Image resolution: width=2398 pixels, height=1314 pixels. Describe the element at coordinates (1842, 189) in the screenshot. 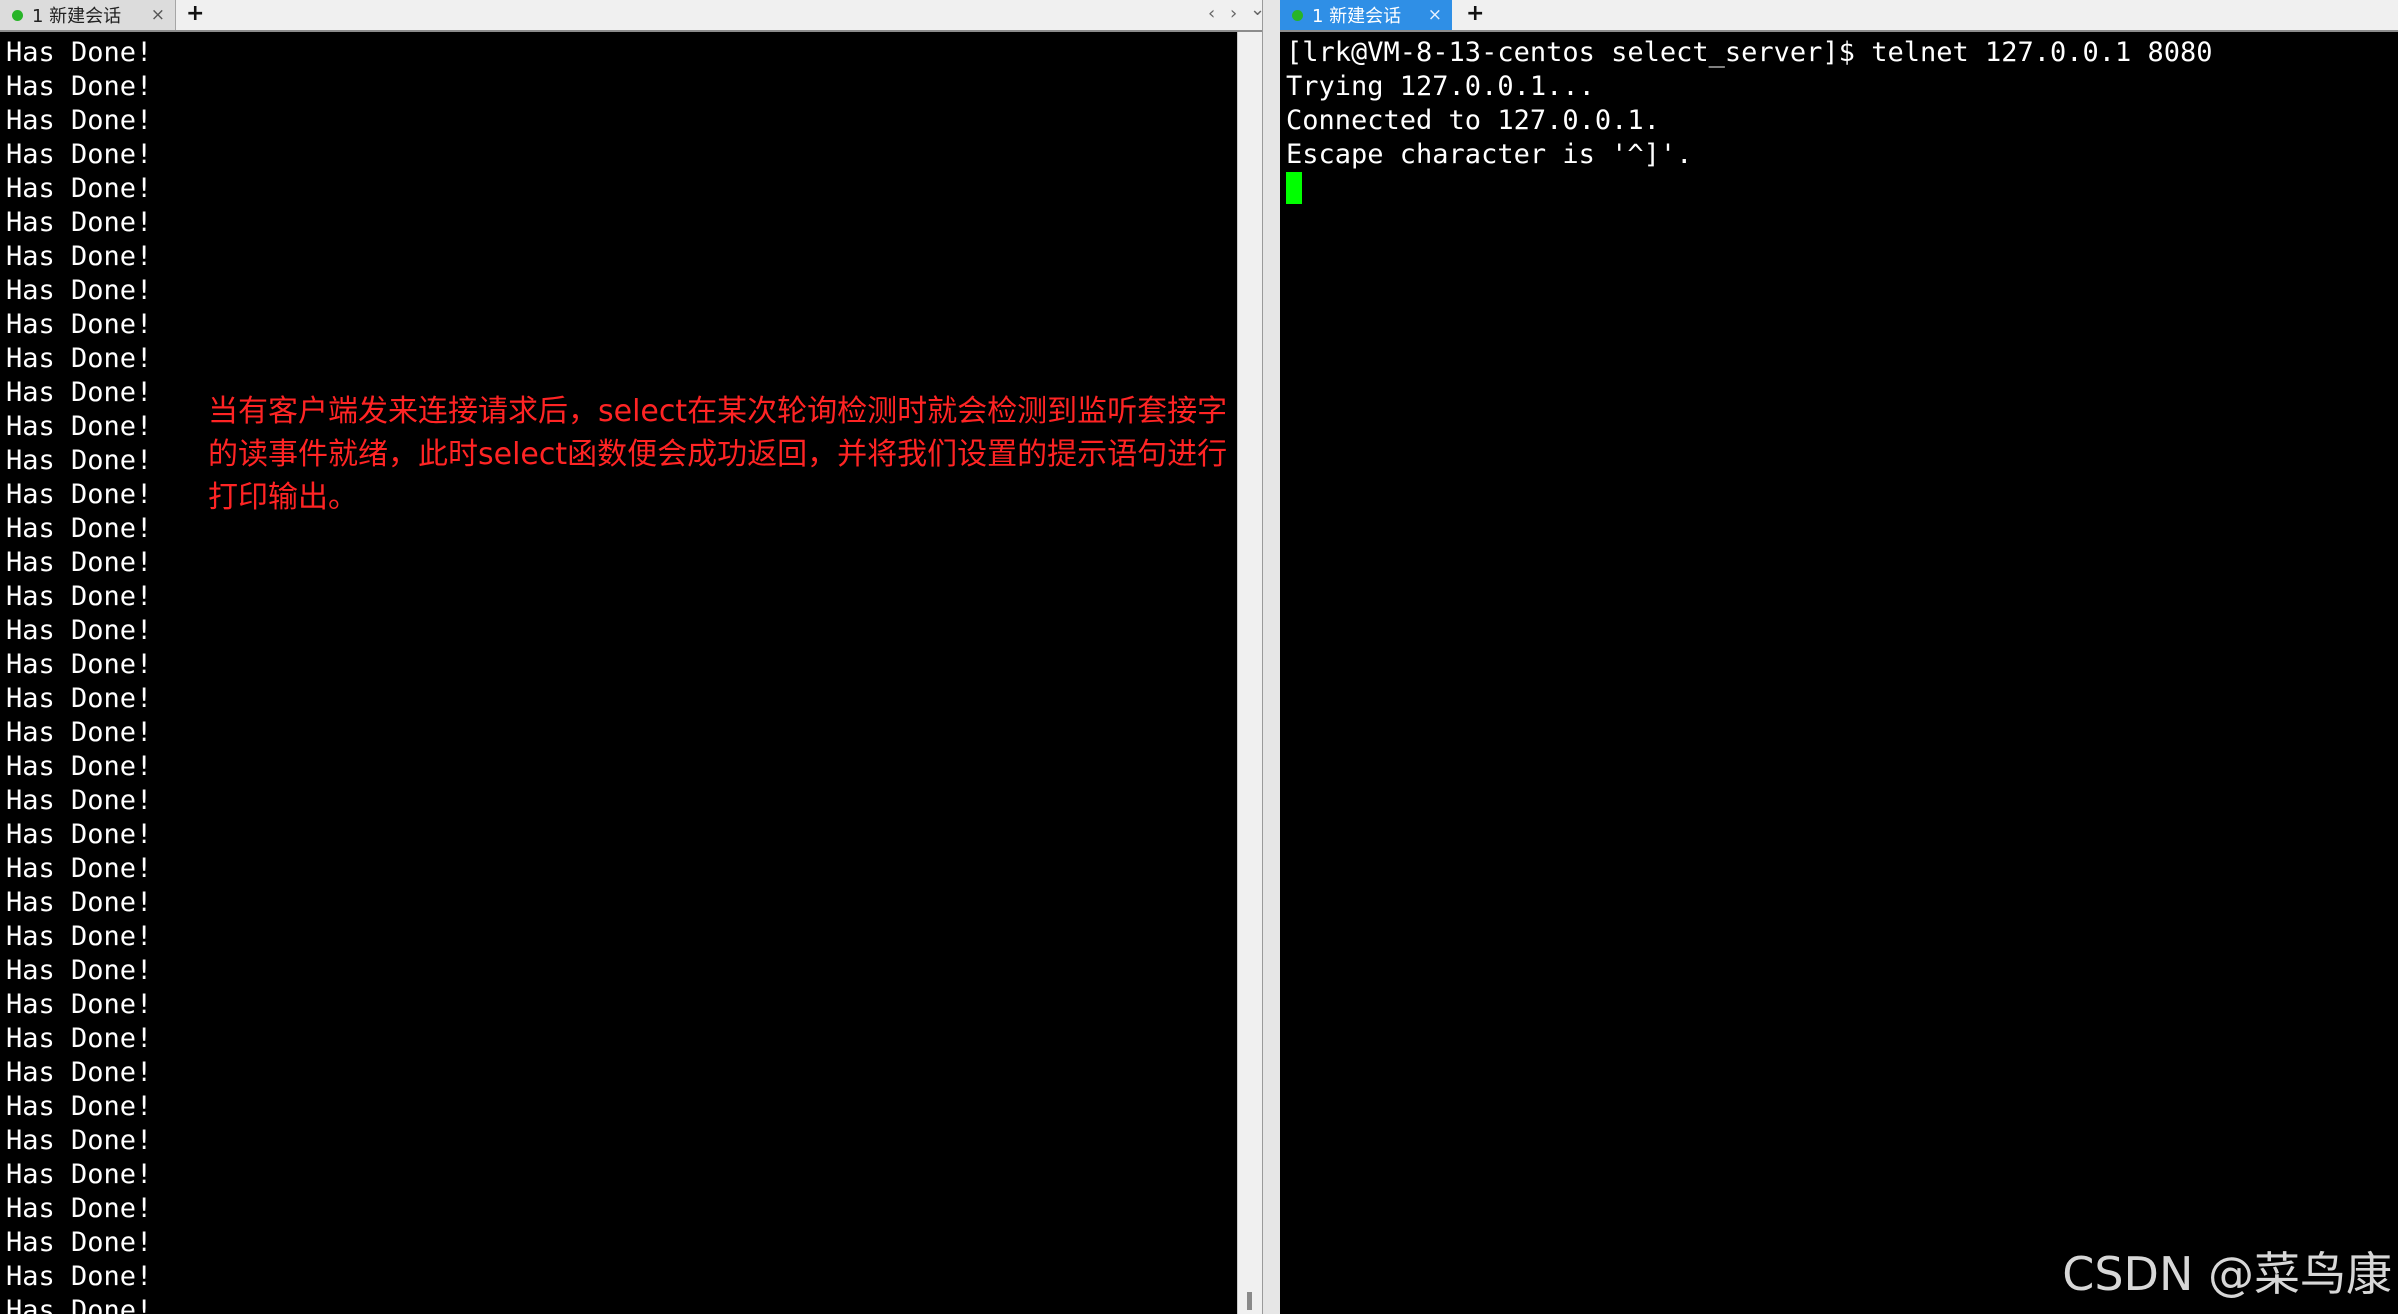

I see `prompt-line` at that location.